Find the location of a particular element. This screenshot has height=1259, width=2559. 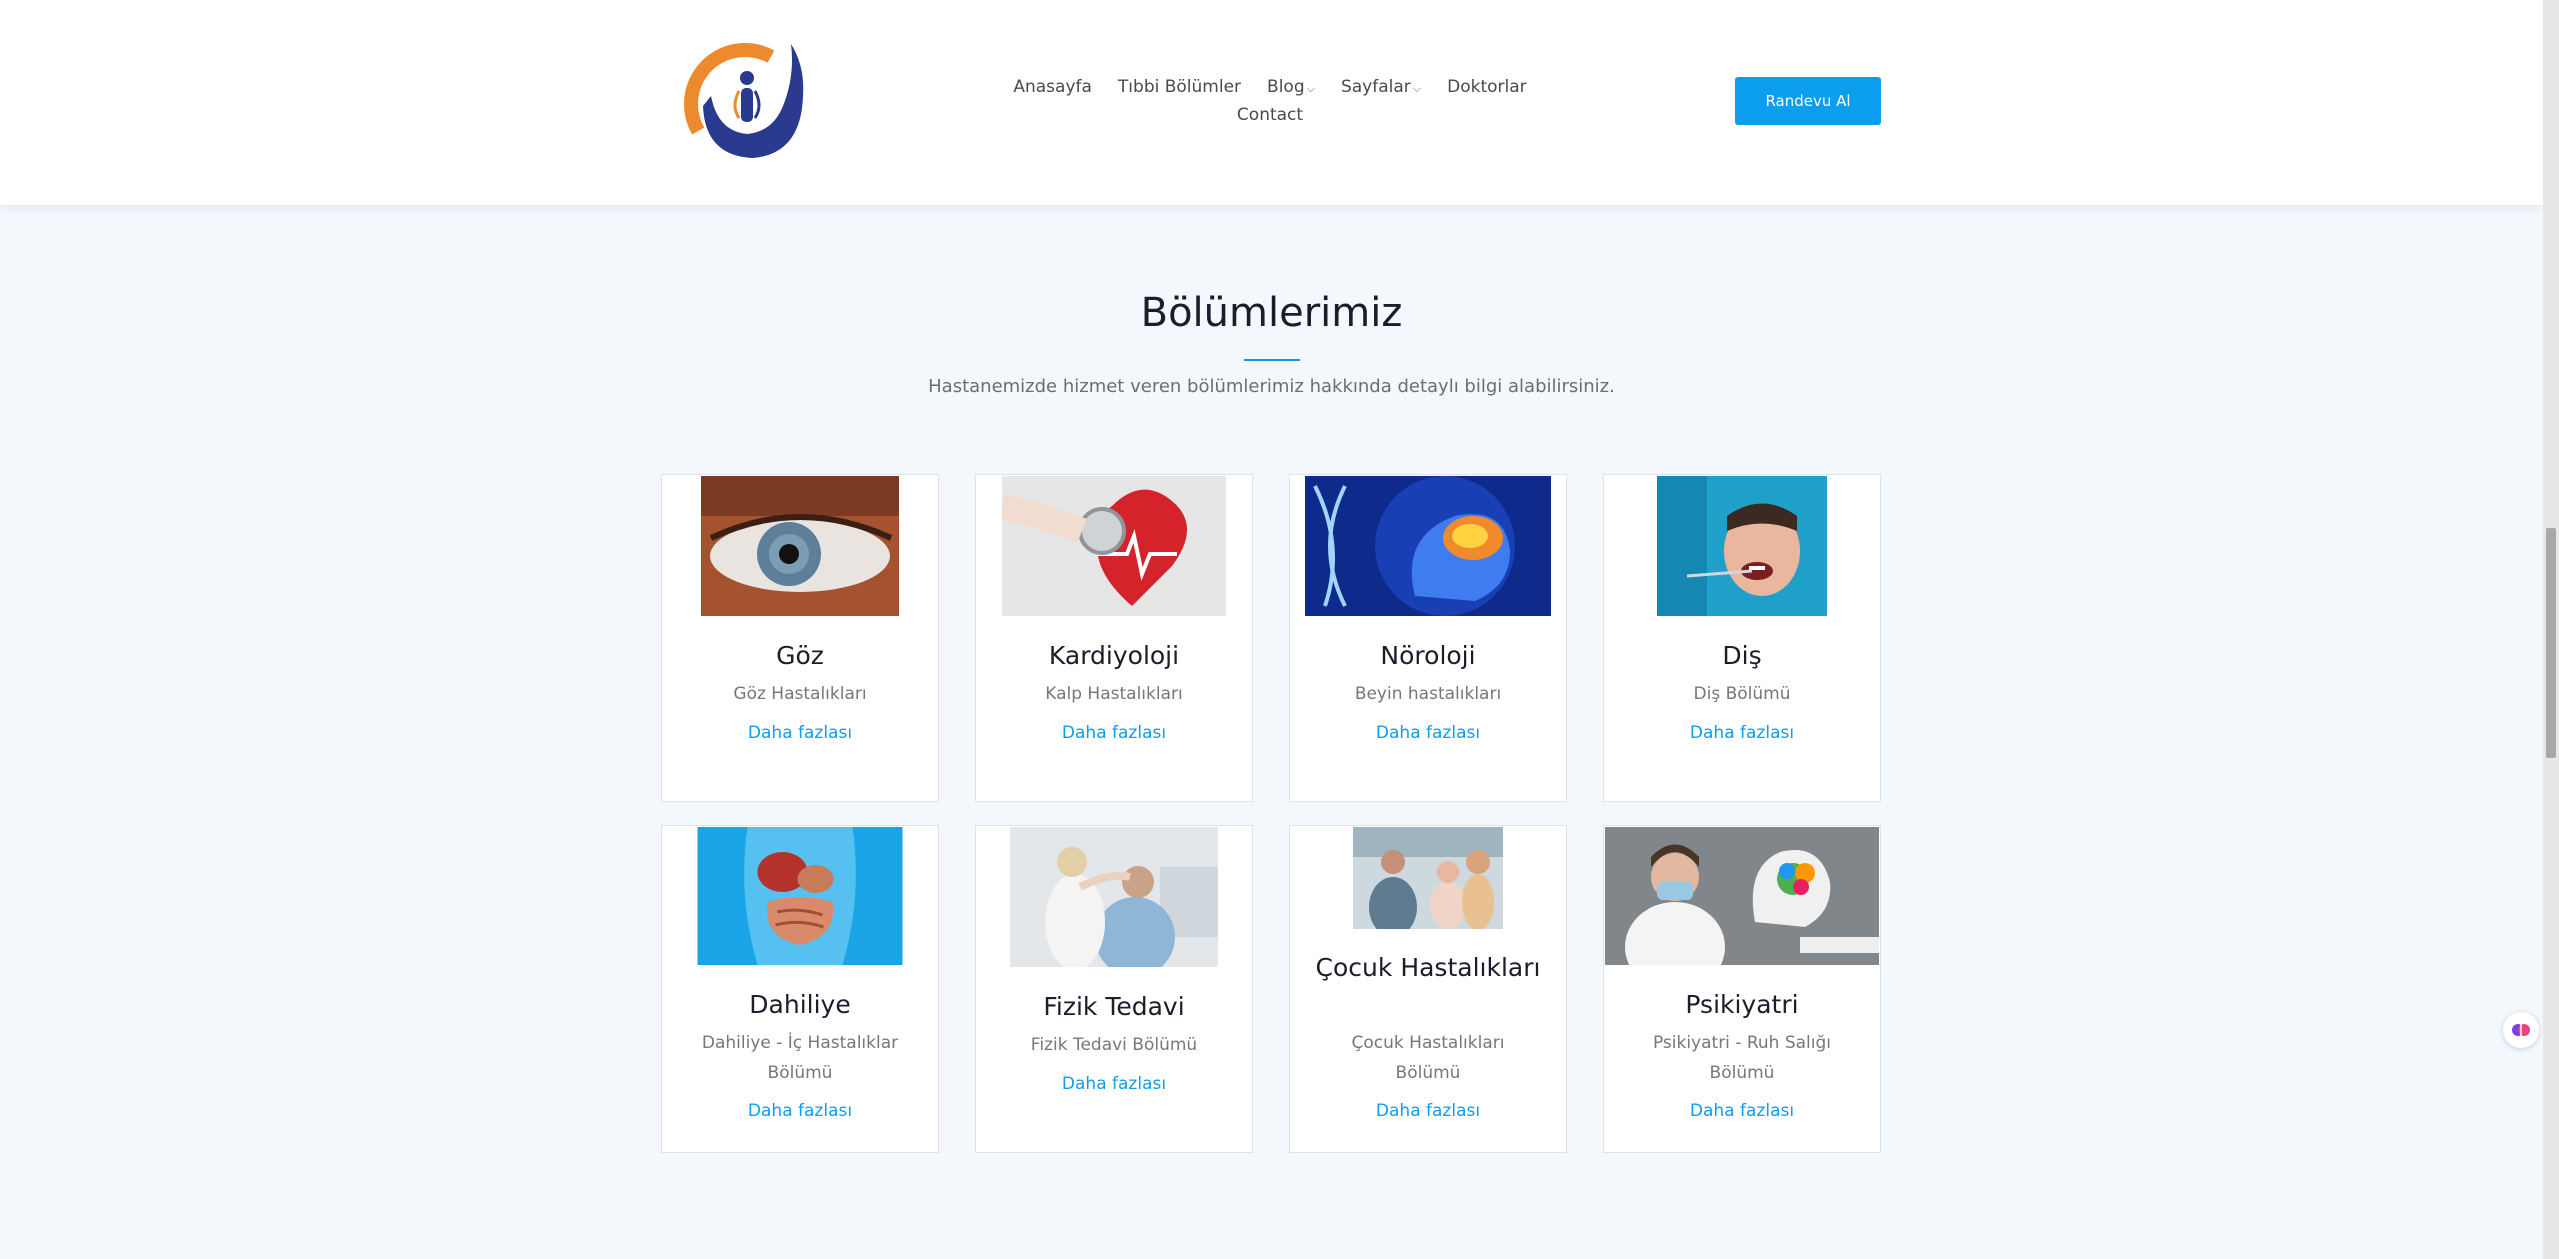

nav-tibbi-bolumler: Tıbbi Bölümler is located at coordinates (1179, 88).